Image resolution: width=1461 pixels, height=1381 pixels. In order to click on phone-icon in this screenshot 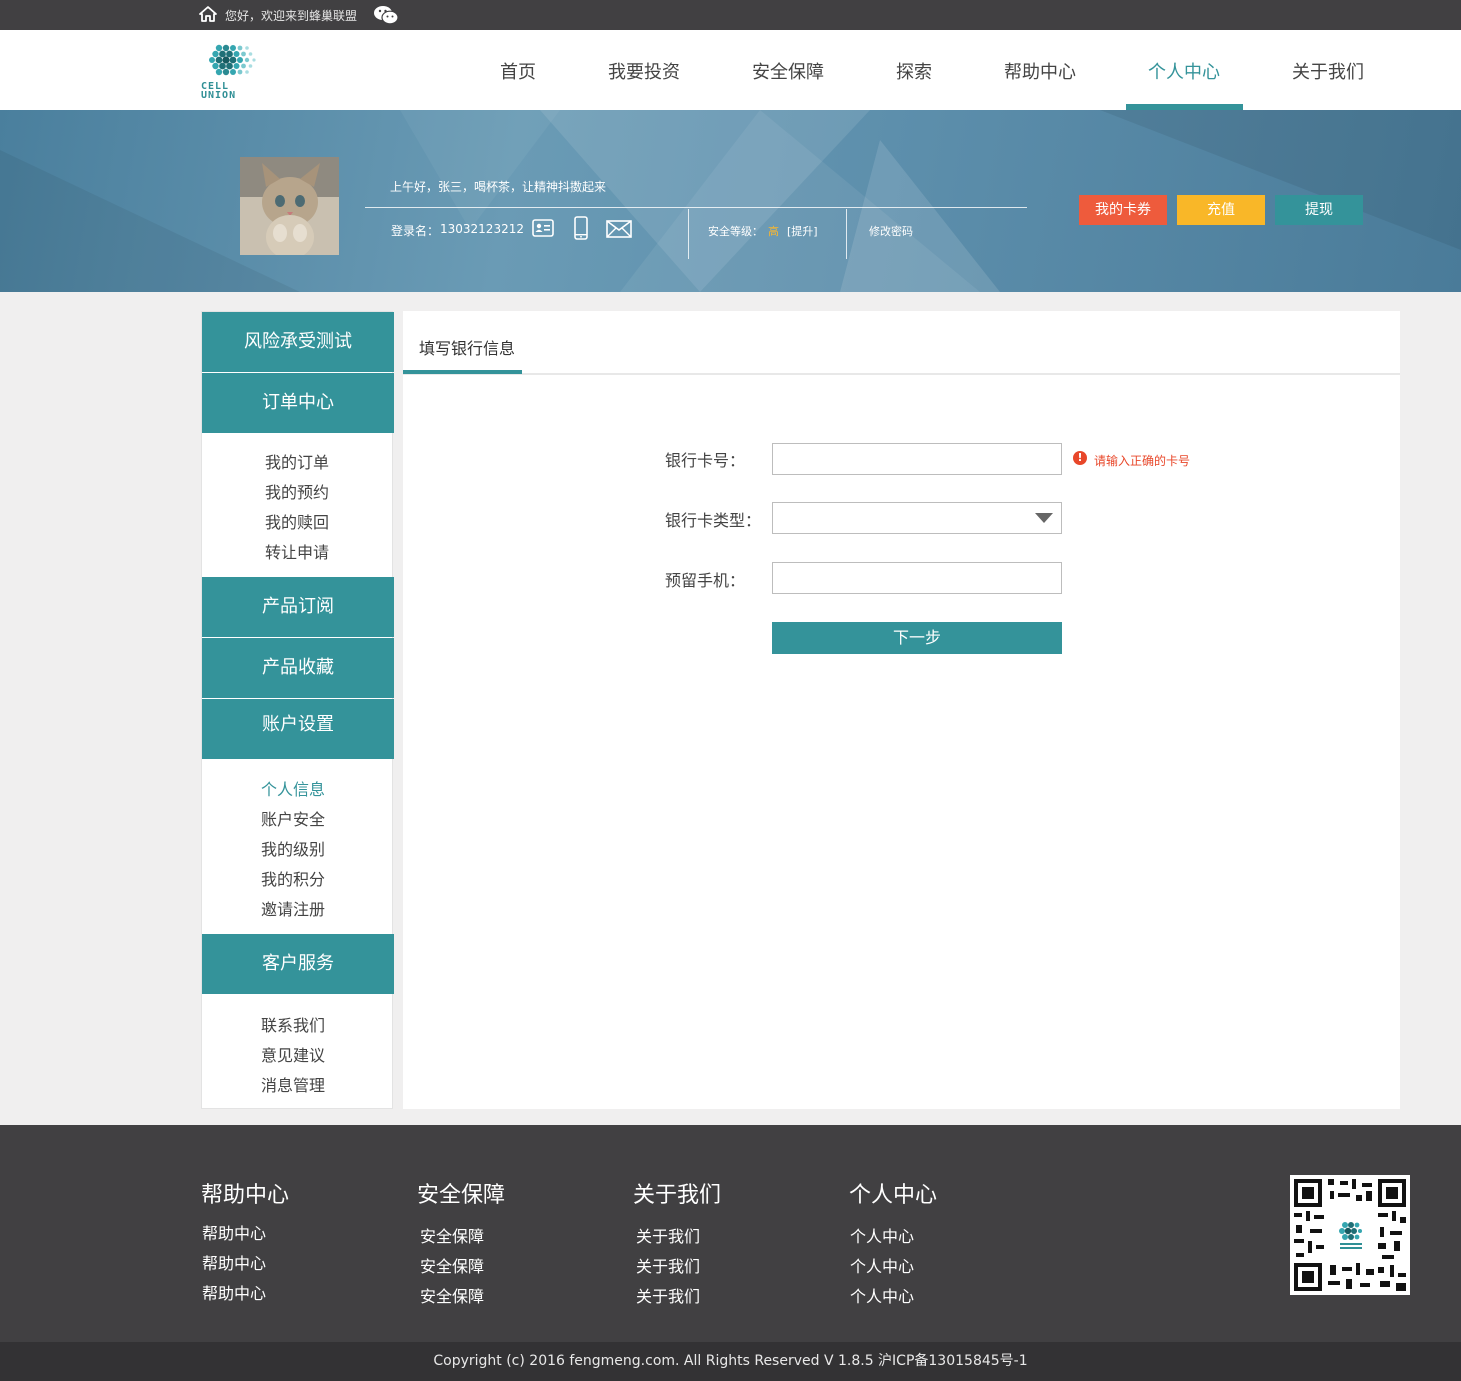, I will do `click(581, 228)`.